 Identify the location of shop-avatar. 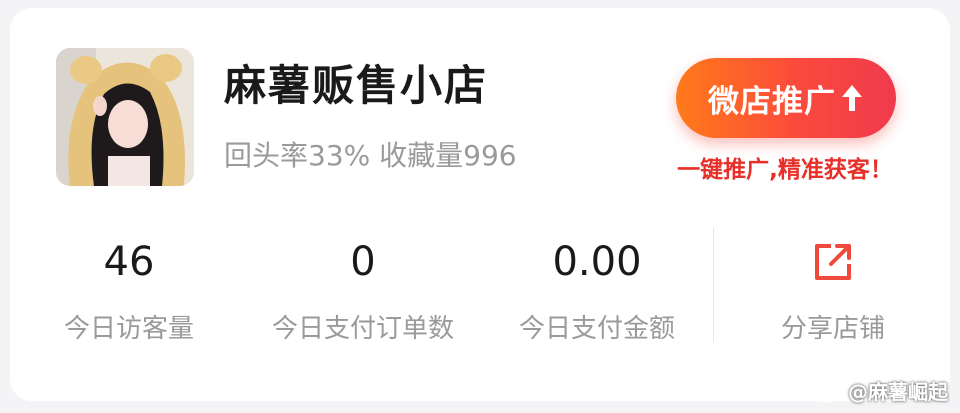
(125, 117).